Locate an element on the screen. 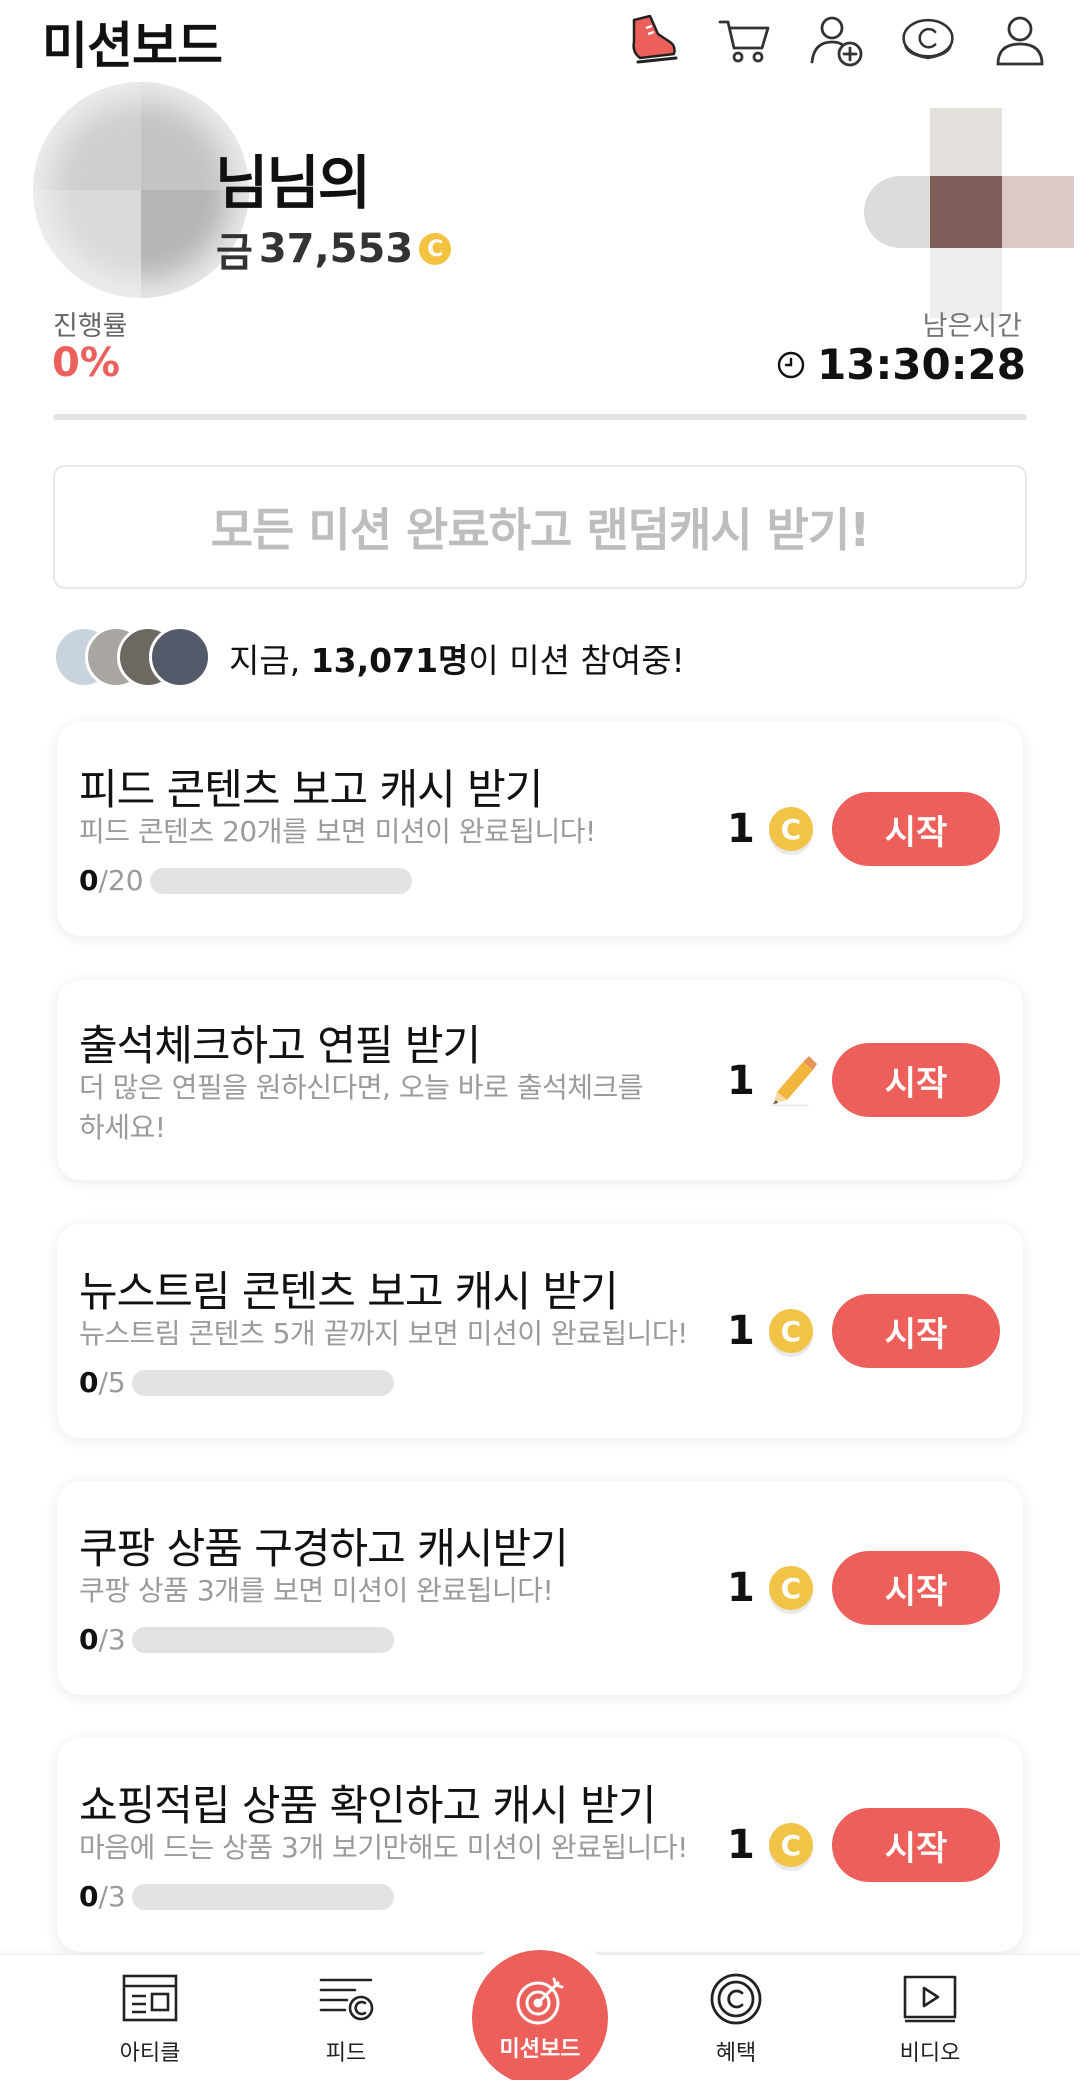 This screenshot has height=2080, width=1080. nav-label: 아티클 is located at coordinates (150, 2053).